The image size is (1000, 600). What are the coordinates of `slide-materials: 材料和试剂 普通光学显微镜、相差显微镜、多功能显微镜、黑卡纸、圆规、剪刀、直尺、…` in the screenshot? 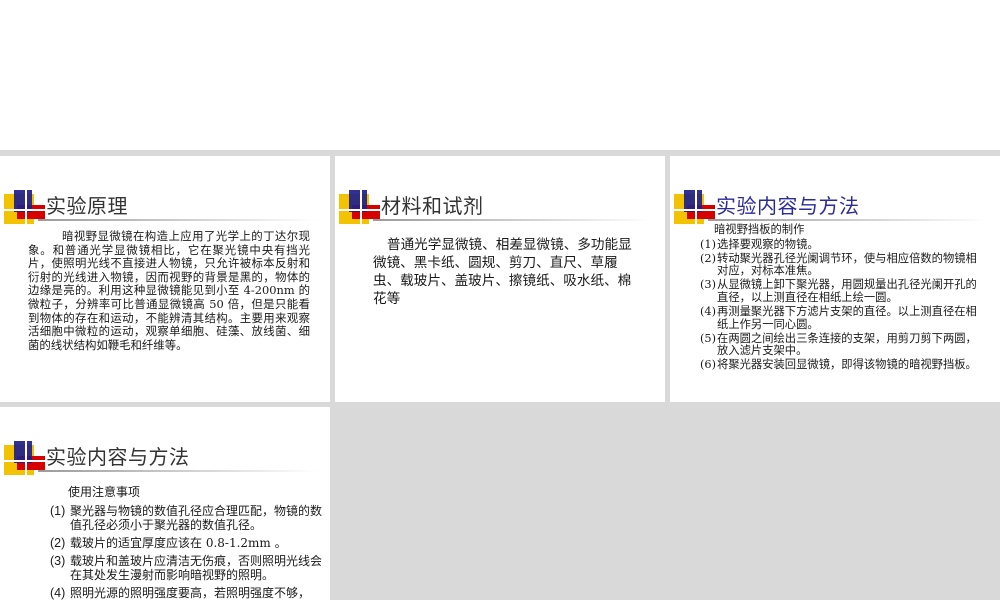 It's located at (500, 279).